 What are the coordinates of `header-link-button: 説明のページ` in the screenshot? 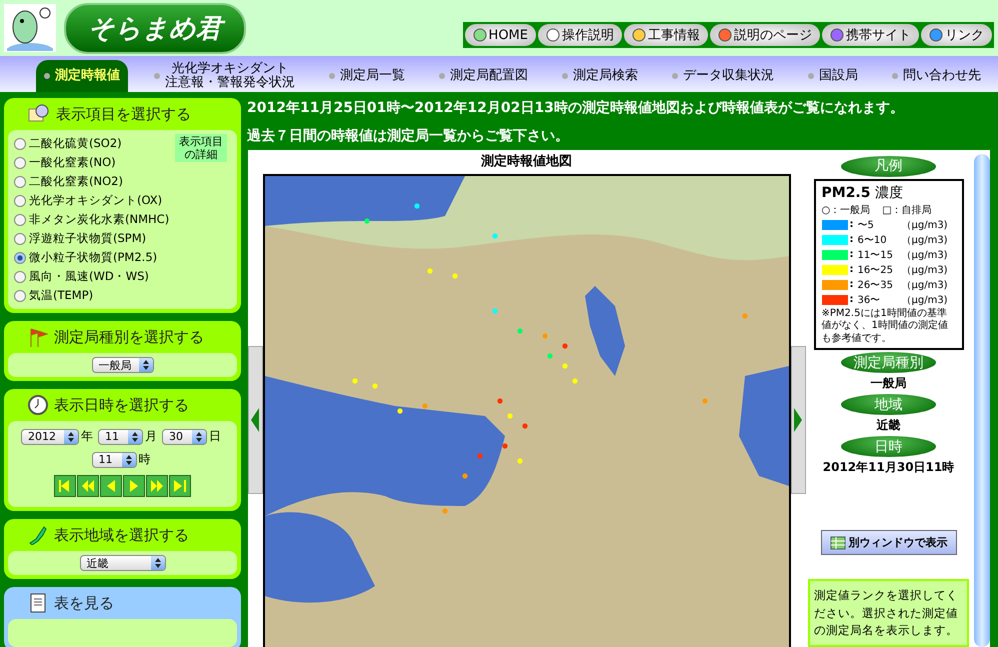 It's located at (765, 35).